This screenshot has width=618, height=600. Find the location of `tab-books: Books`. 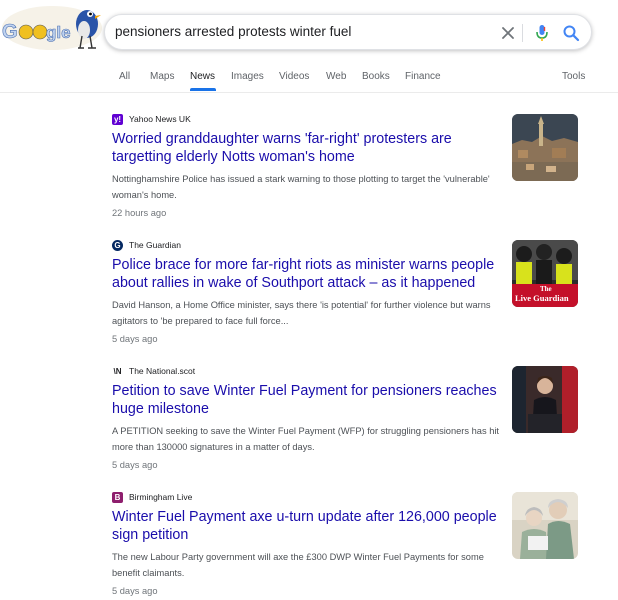

tab-books: Books is located at coordinates (376, 76).